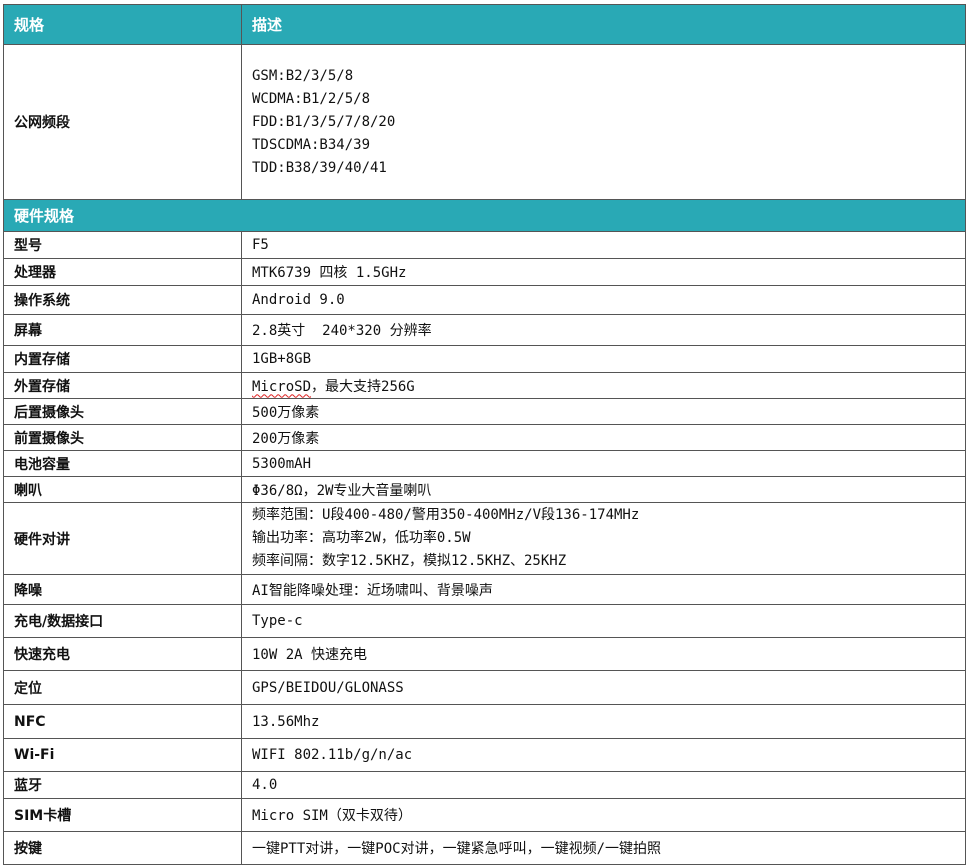 The height and width of the screenshot is (865, 970). I want to click on row-value: 10W 2A 快速充电, so click(603, 654).